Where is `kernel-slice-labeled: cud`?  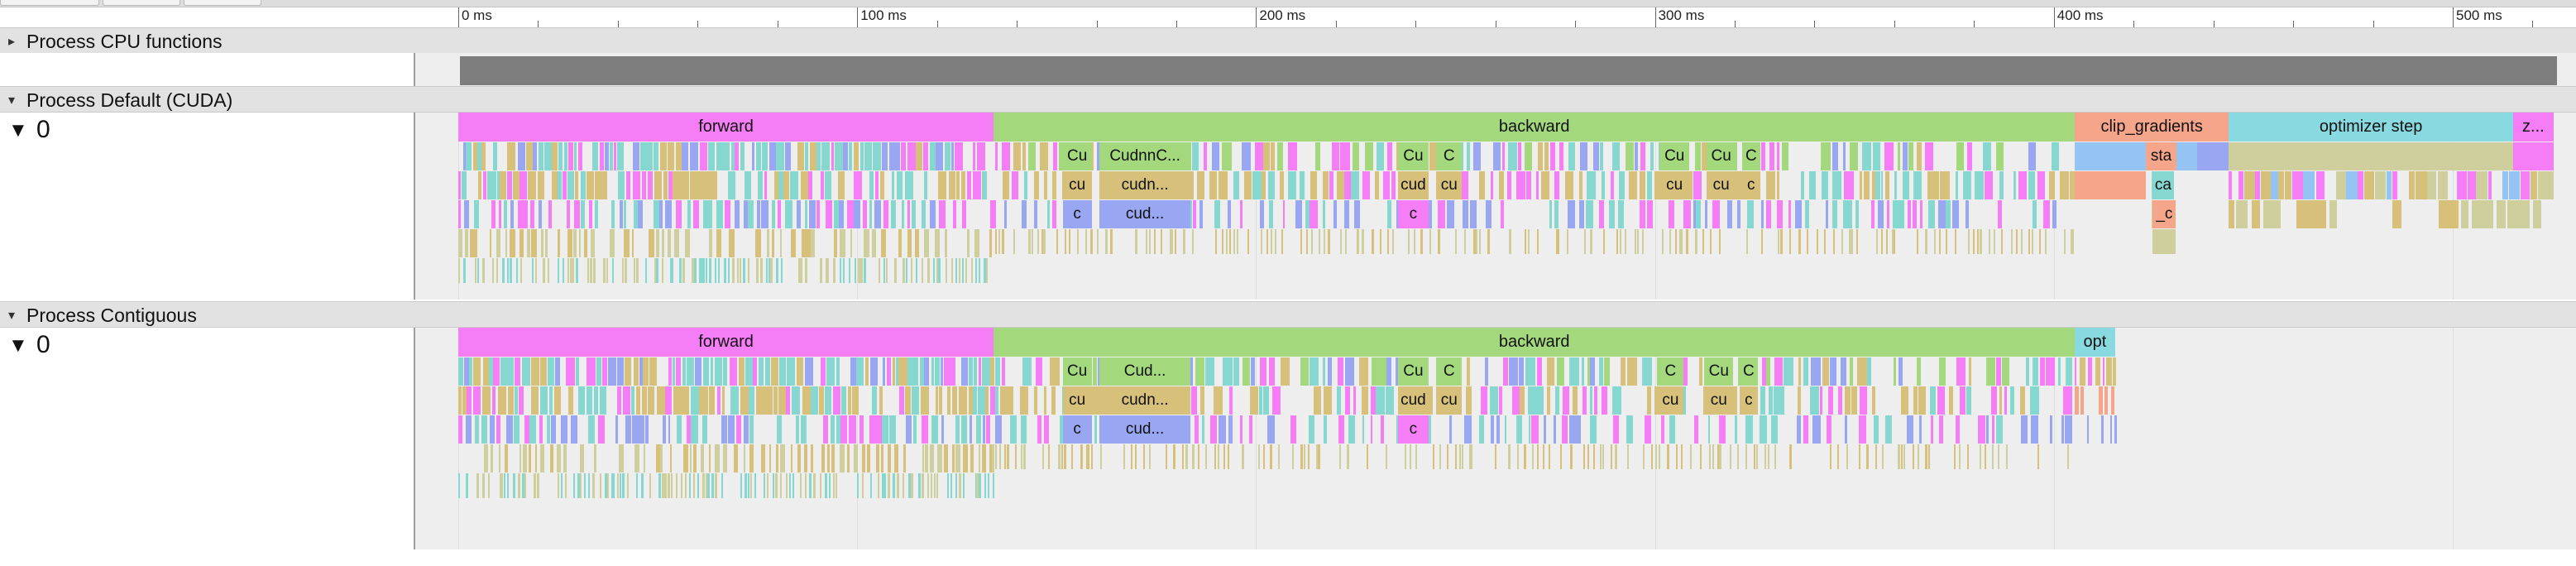 kernel-slice-labeled: cud is located at coordinates (1413, 185).